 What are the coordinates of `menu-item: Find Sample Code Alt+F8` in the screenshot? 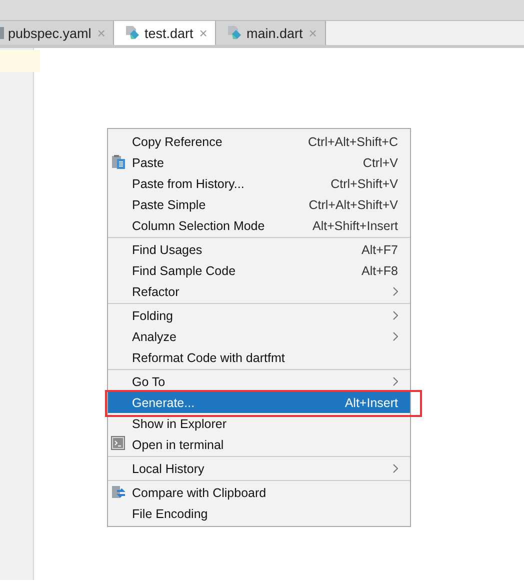 It's located at (259, 270).